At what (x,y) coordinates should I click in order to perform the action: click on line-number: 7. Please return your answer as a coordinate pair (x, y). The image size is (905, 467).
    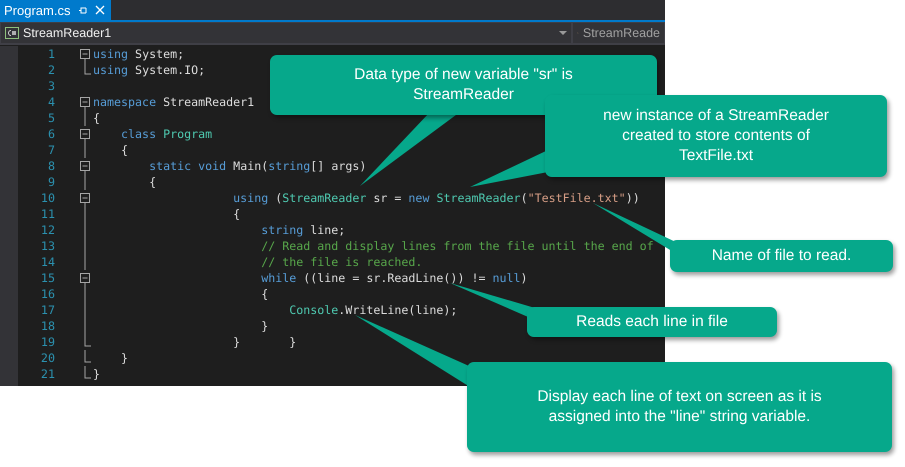
    Looking at the image, I should click on (50, 150).